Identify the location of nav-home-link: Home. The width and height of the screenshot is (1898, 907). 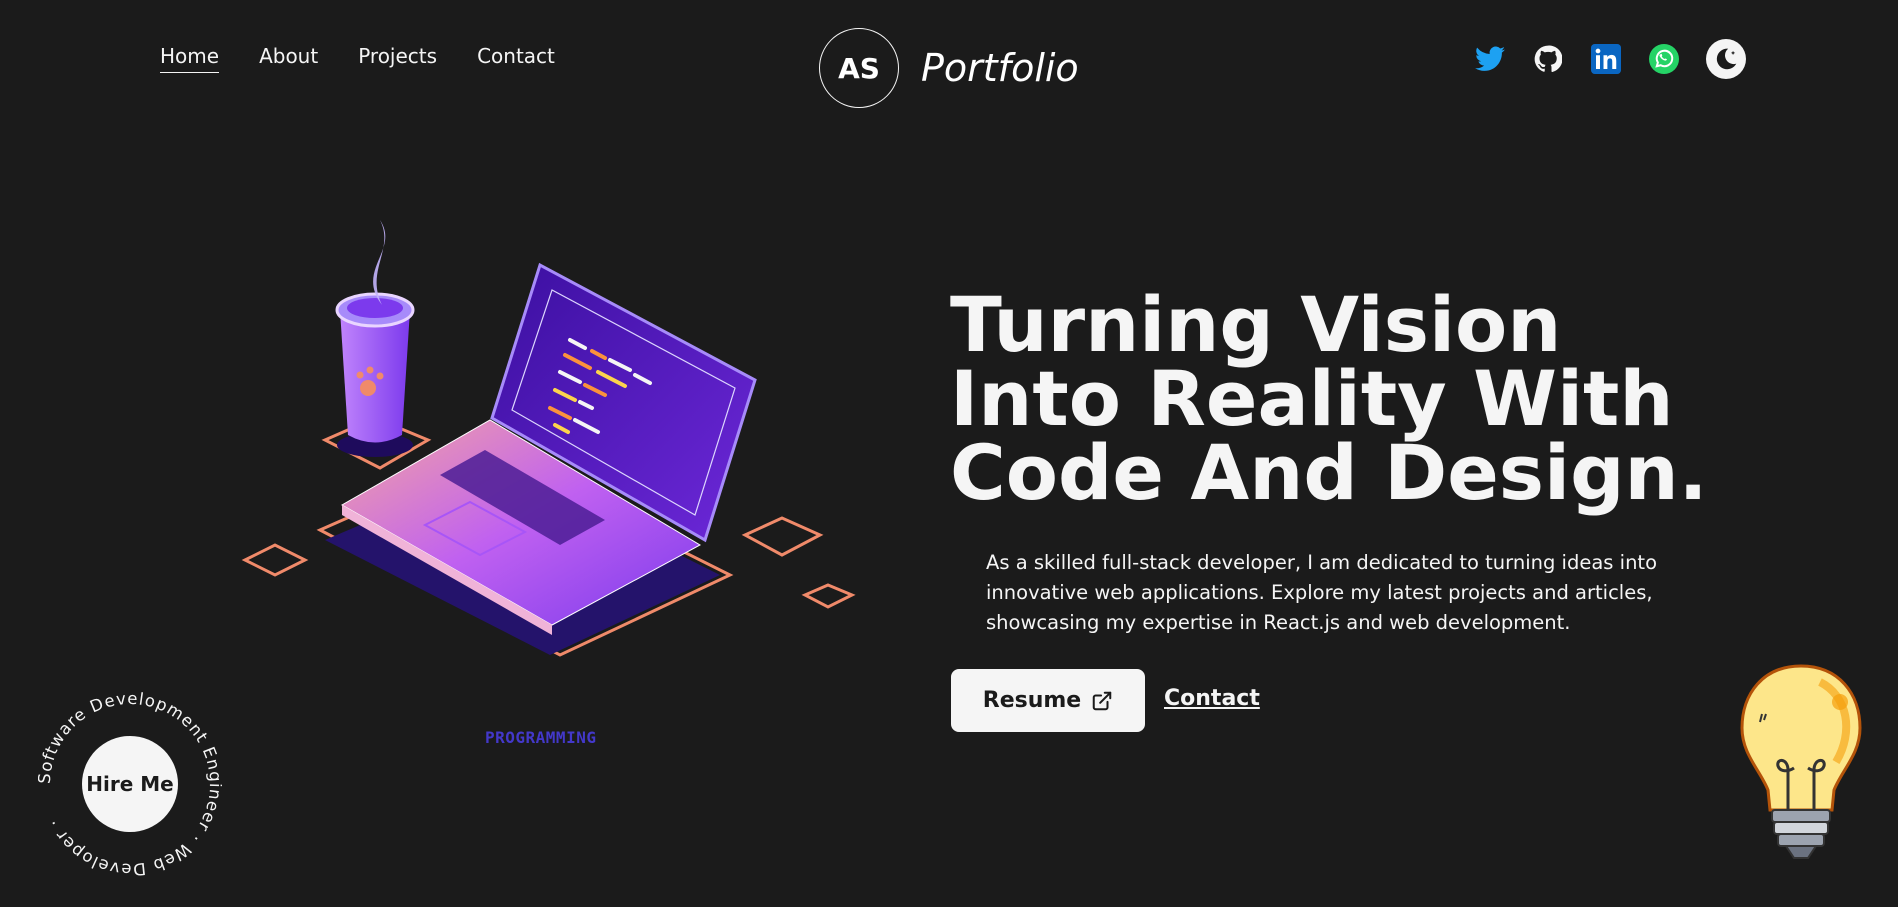
(190, 58).